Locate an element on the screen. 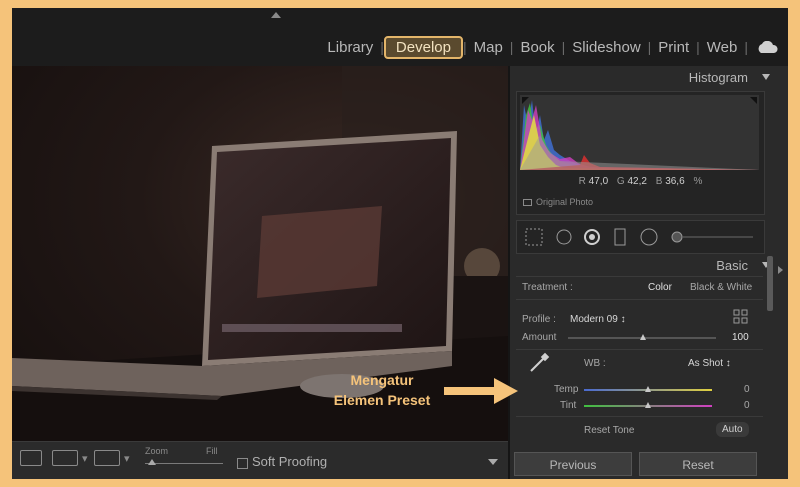 The height and width of the screenshot is (487, 800). tool-strip-icons is located at coordinates (639, 237).